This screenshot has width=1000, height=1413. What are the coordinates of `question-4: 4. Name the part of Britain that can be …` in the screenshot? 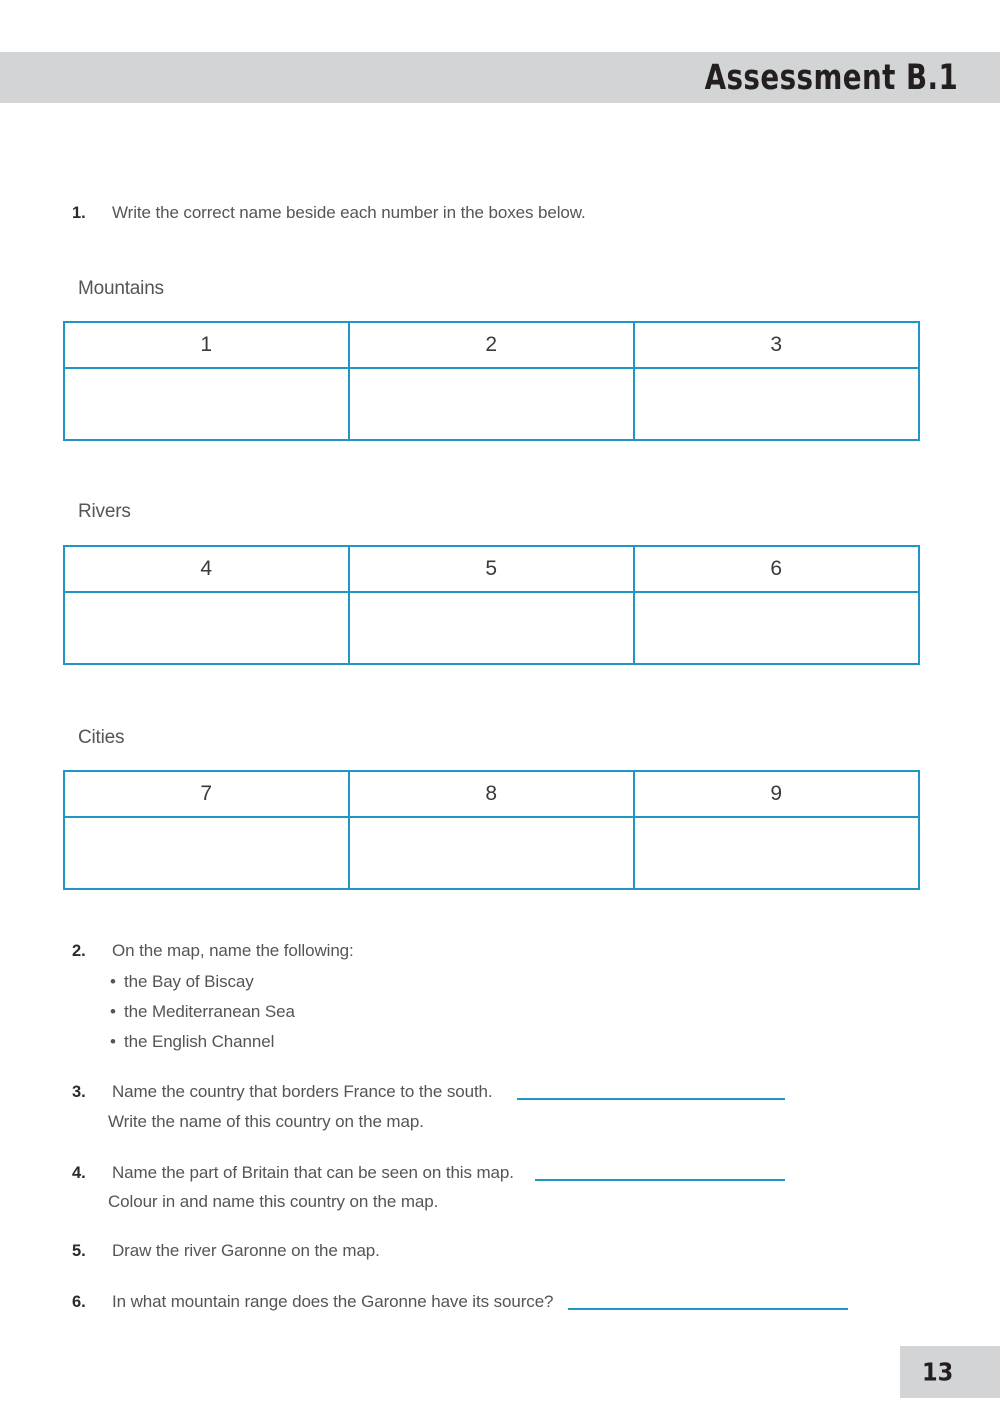 It's located at (293, 1173).